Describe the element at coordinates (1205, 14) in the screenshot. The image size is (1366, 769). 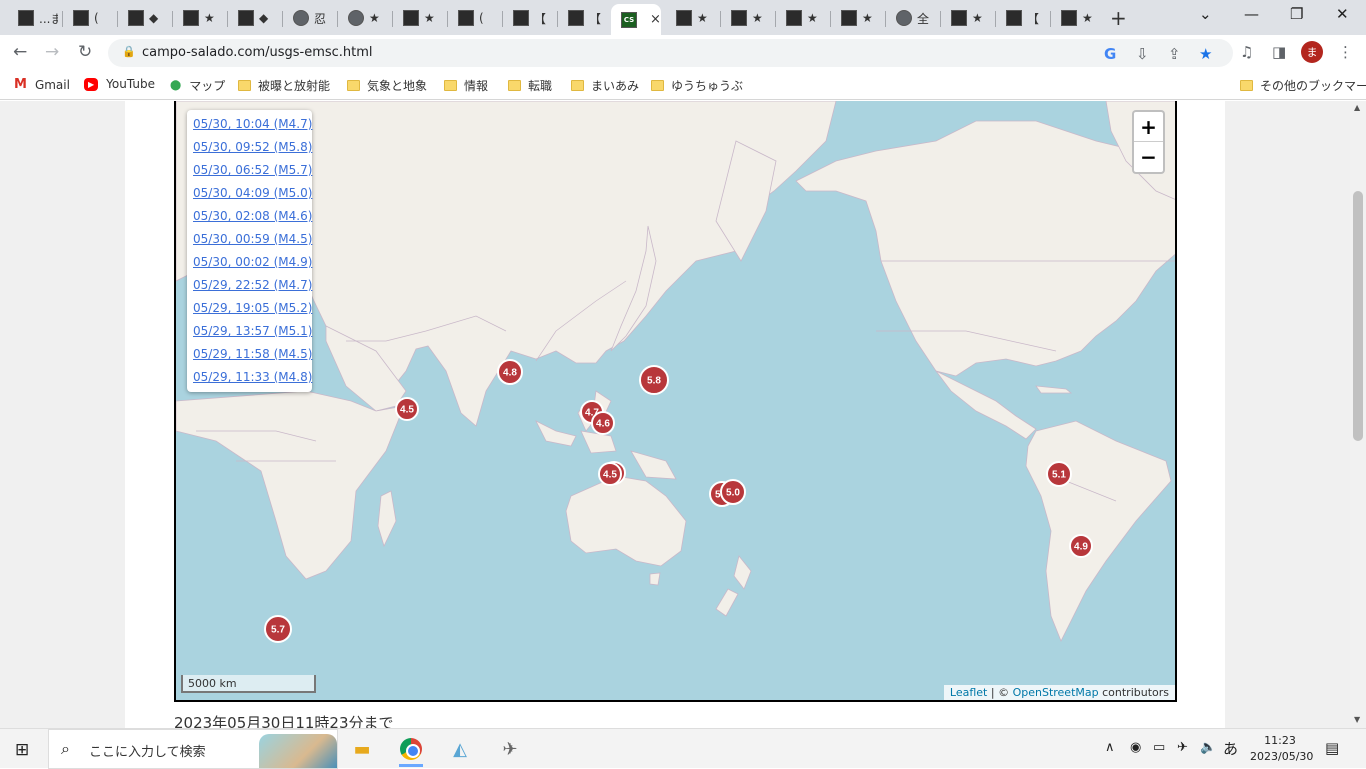
I see `tab-search-chevron-icon: ⌄` at that location.